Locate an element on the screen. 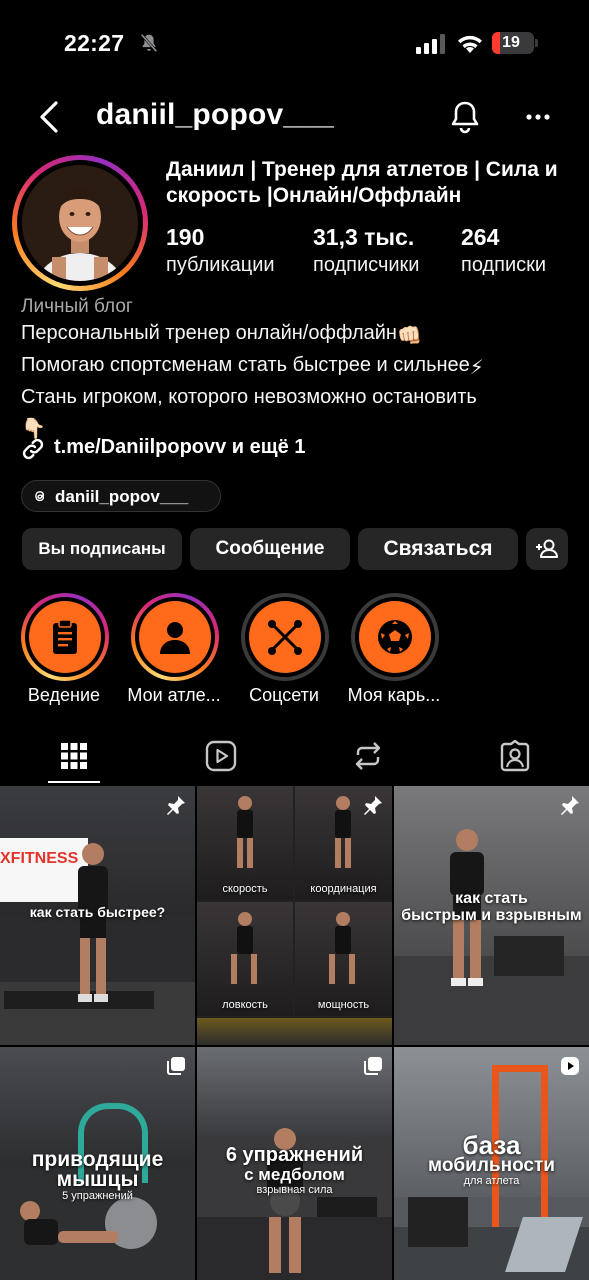  threads-handle: daniil_popov___ is located at coordinates (122, 496).